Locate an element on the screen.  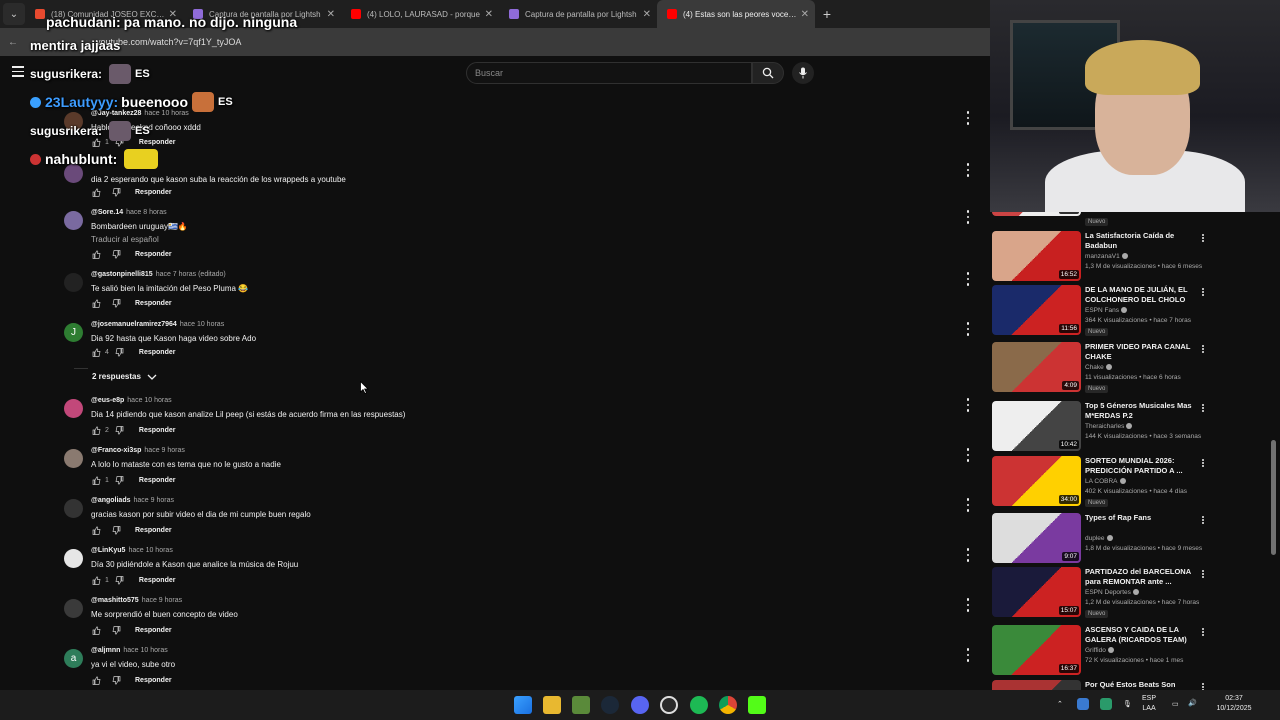
back-icon: ← is located at coordinates (13, 42).